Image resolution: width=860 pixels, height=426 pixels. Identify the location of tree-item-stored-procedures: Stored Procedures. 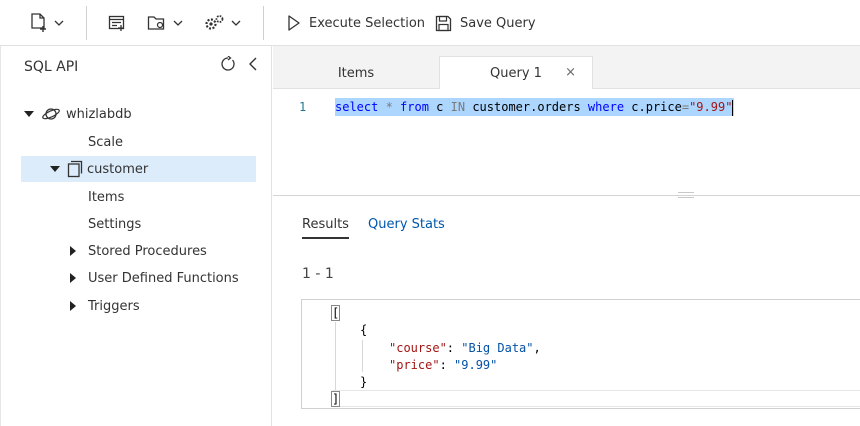
(138, 251).